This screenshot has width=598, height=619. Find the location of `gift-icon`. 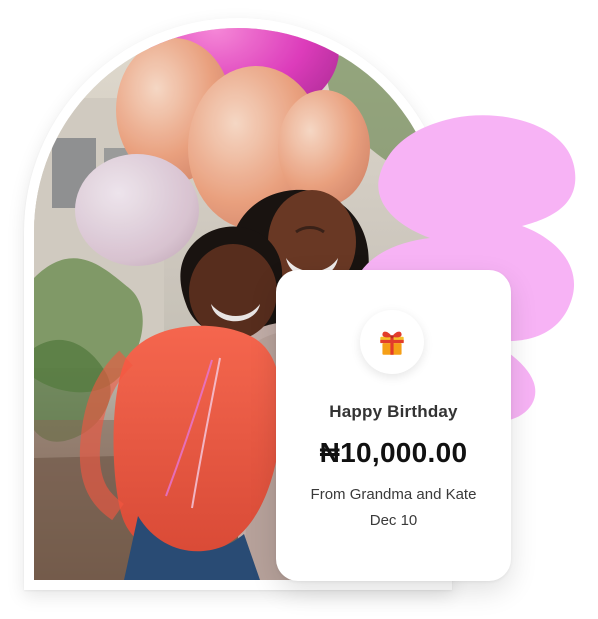

gift-icon is located at coordinates (392, 343).